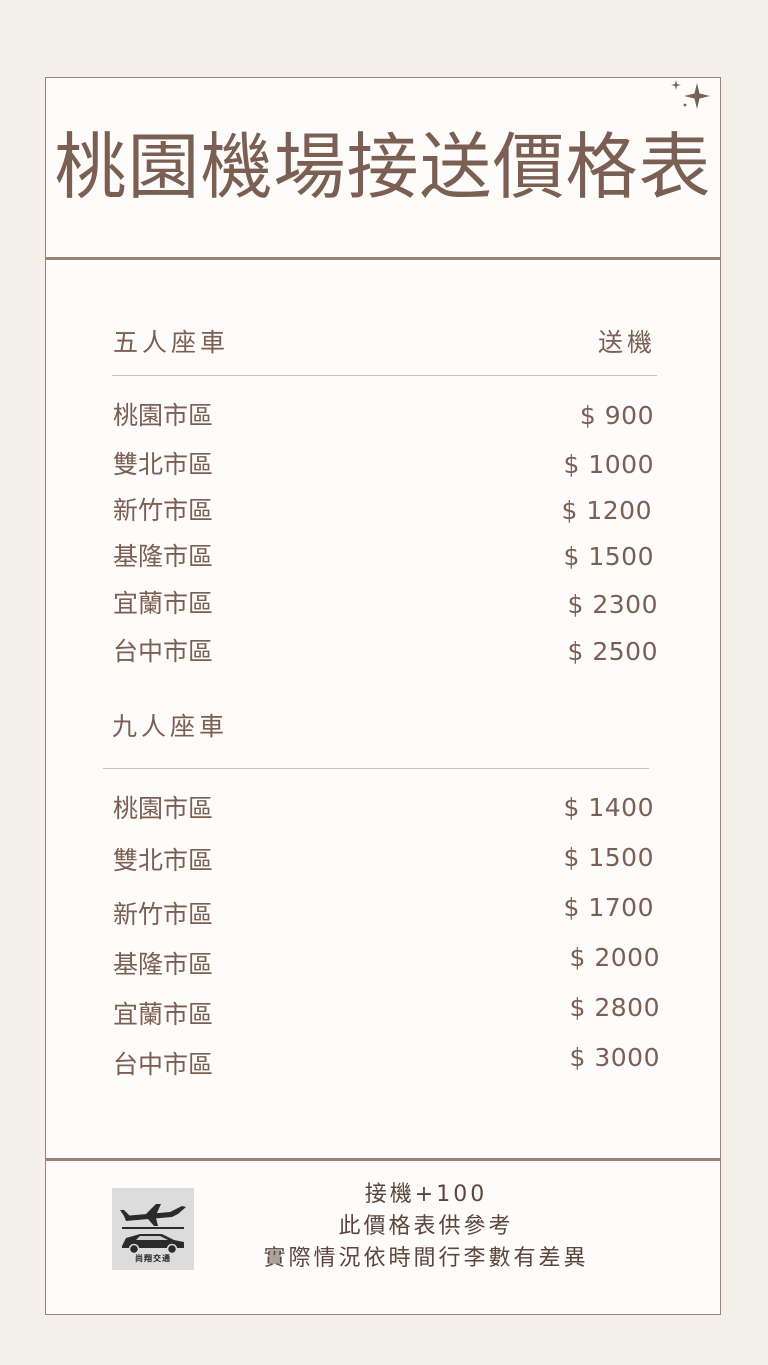 This screenshot has width=768, height=1365. What do you see at coordinates (163, 964) in the screenshot?
I see `nine-row-name: 基隆市區` at bounding box center [163, 964].